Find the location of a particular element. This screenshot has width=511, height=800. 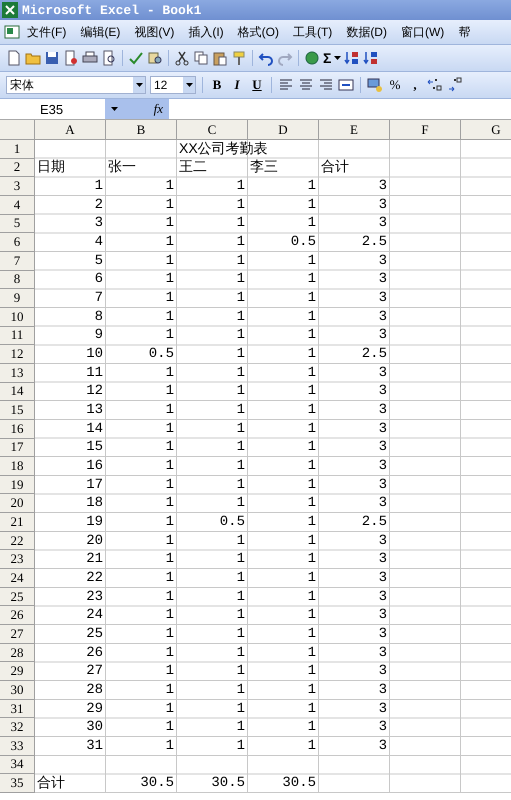

table-cell: 21 is located at coordinates (94, 559).